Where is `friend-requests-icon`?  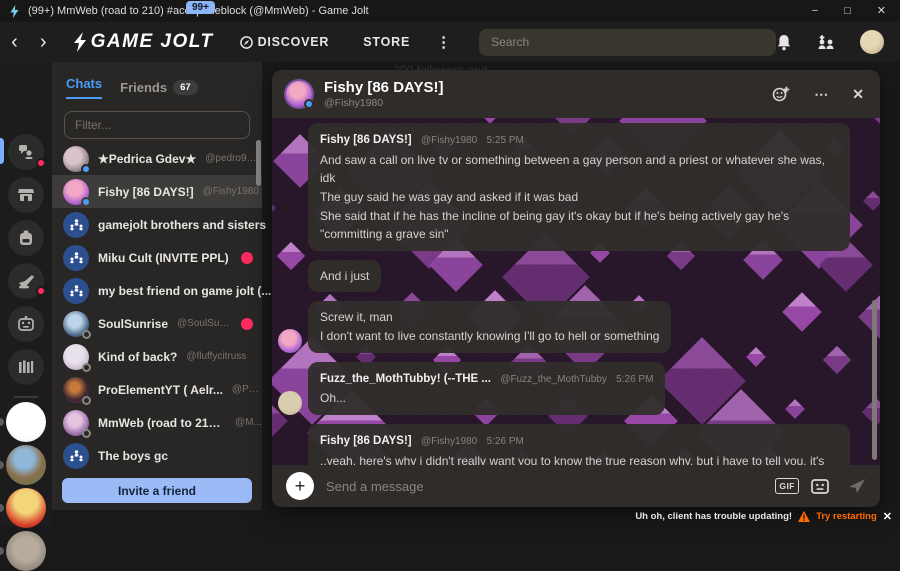 friend-requests-icon is located at coordinates (826, 42).